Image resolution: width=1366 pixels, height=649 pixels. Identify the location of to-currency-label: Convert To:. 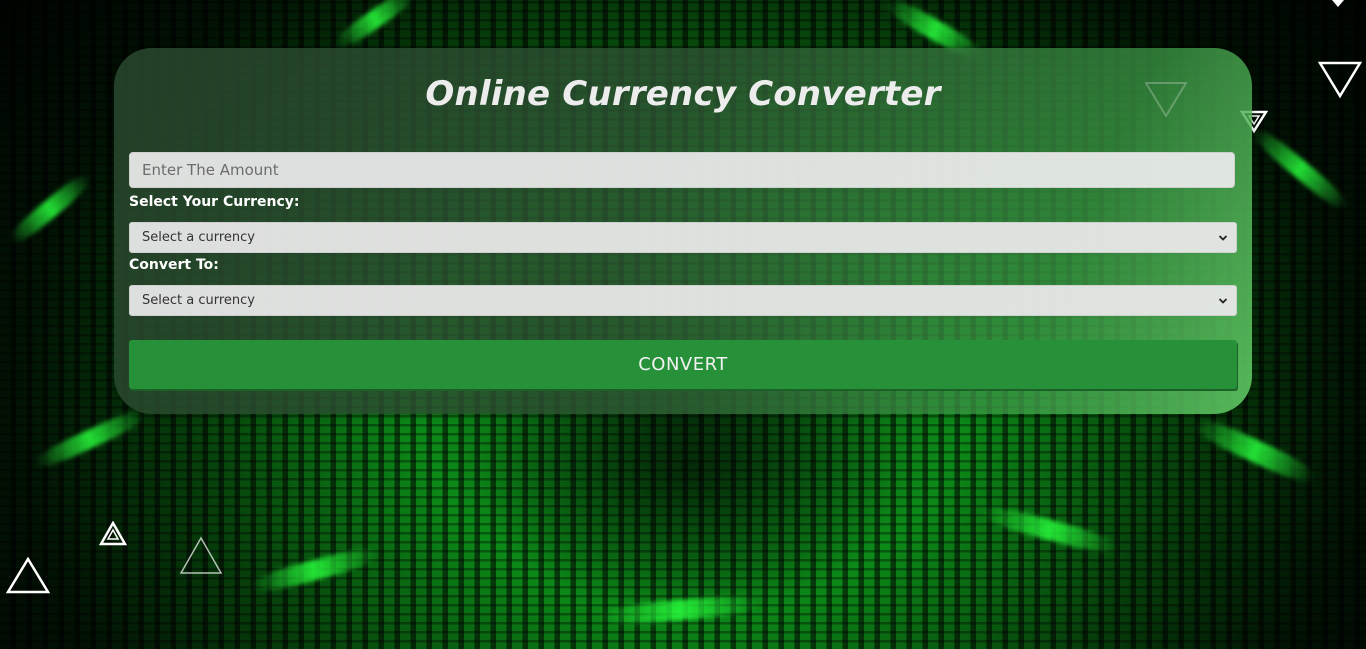
(174, 265).